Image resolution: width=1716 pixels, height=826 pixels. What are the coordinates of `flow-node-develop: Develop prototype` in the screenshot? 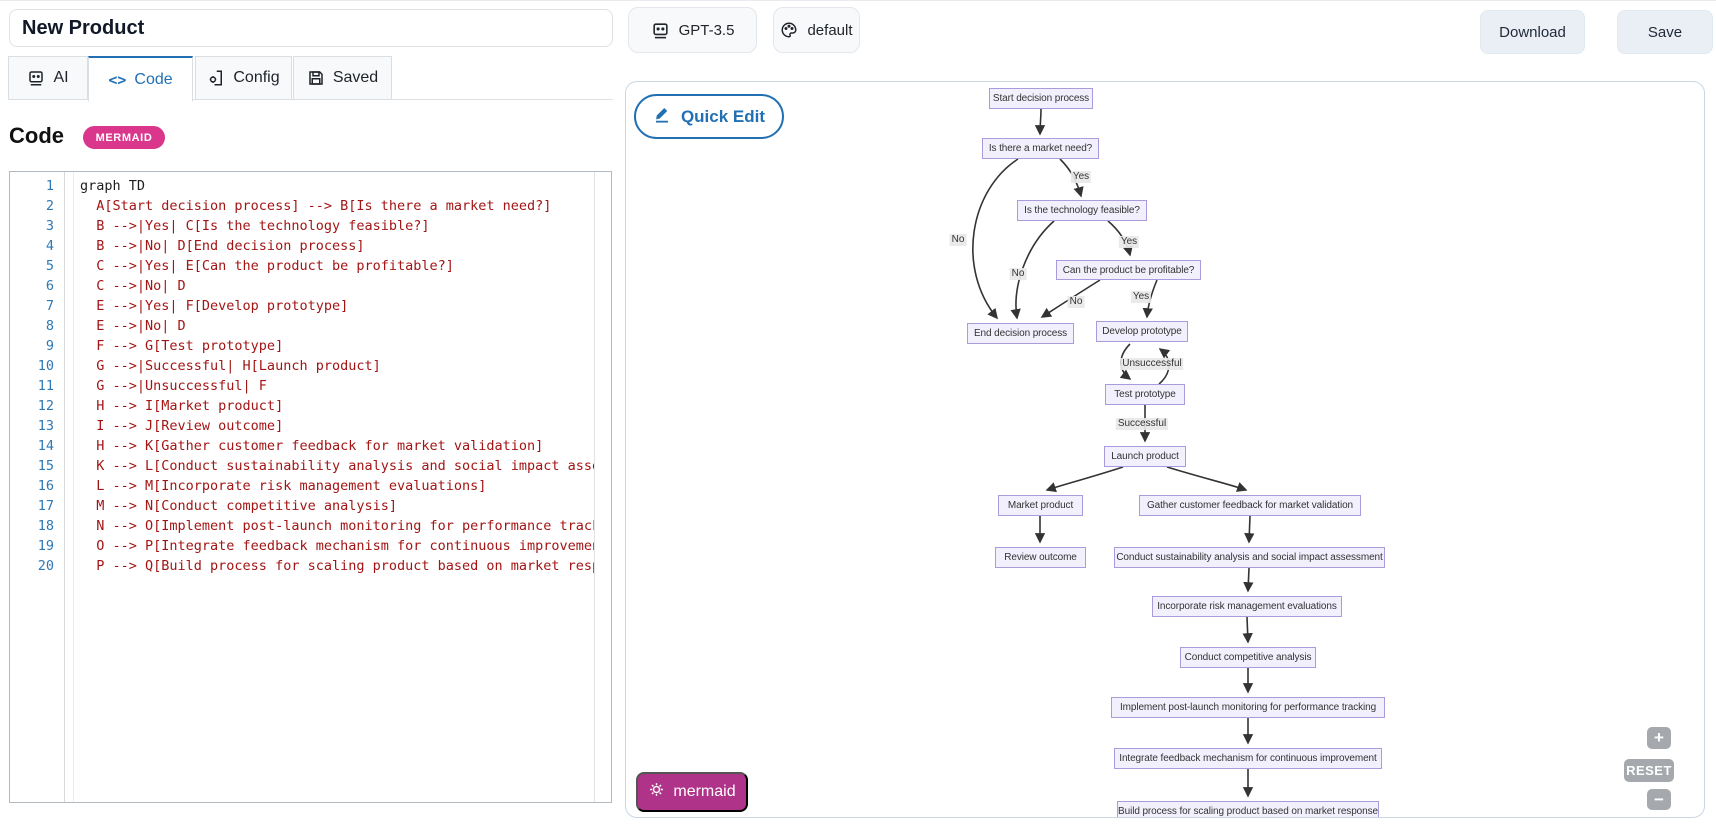 It's located at (1142, 331).